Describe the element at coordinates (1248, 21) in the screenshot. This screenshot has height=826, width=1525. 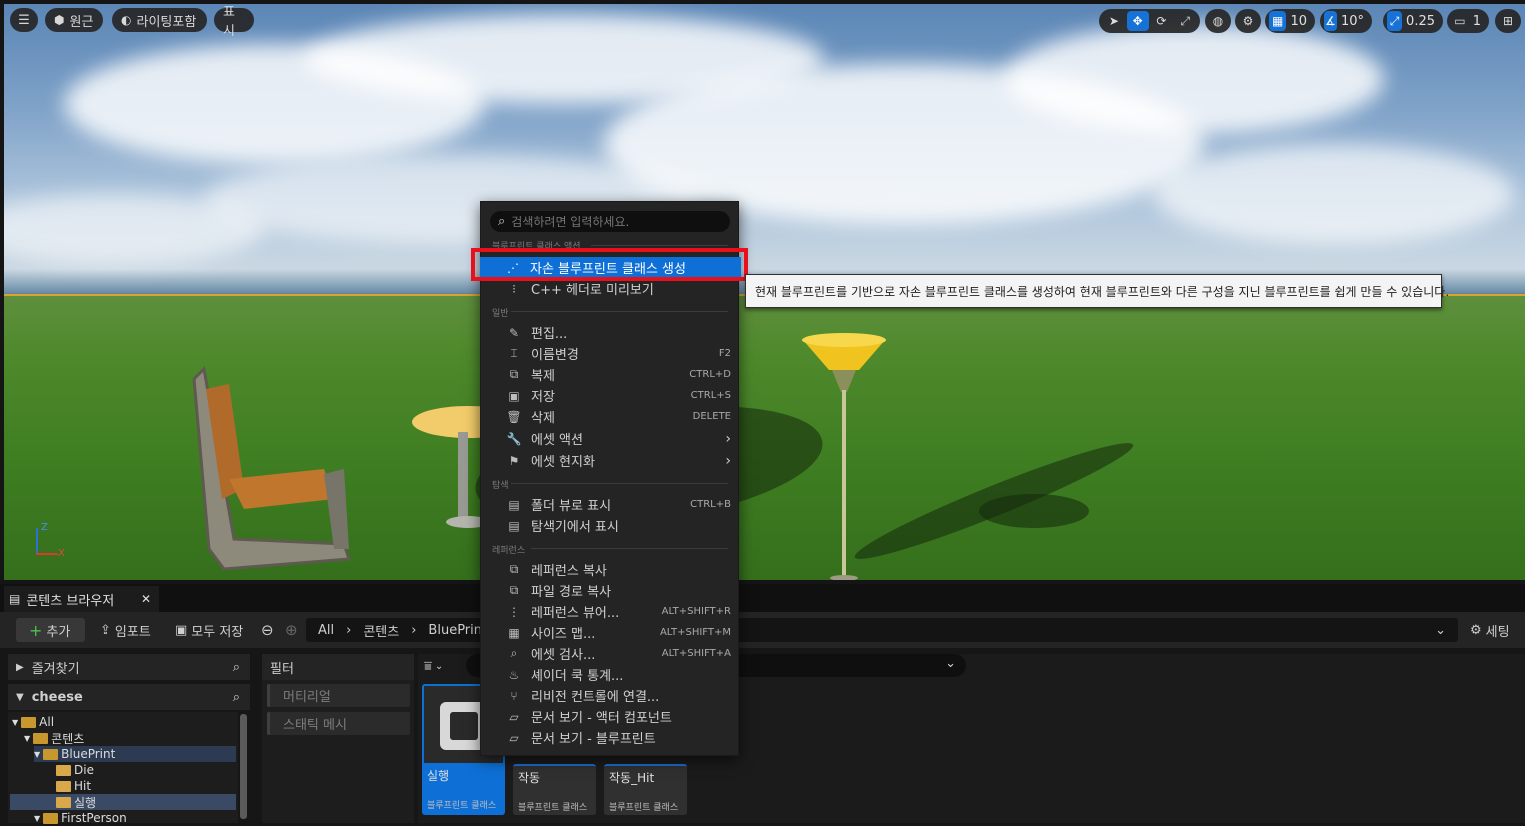
I see `surface-snap-toggle: ⚙` at that location.